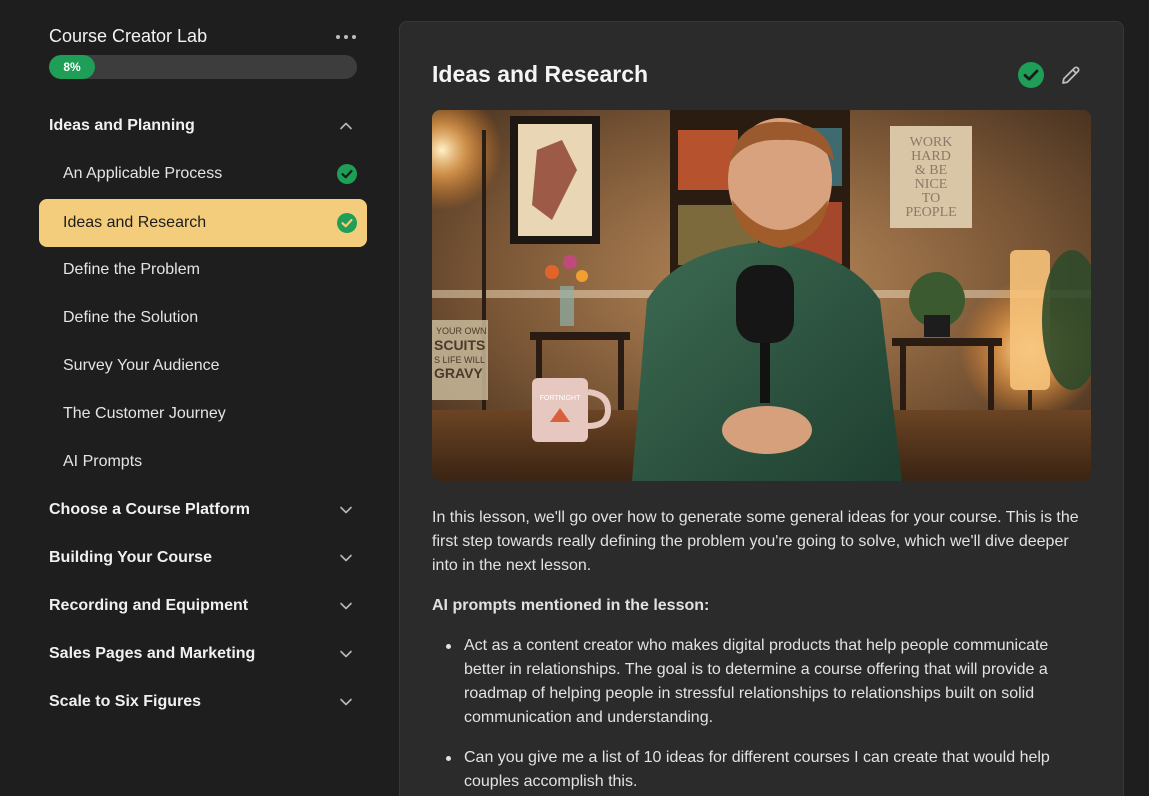  I want to click on lesson-survey-your-audience: Survey Your Audience, so click(203, 366).